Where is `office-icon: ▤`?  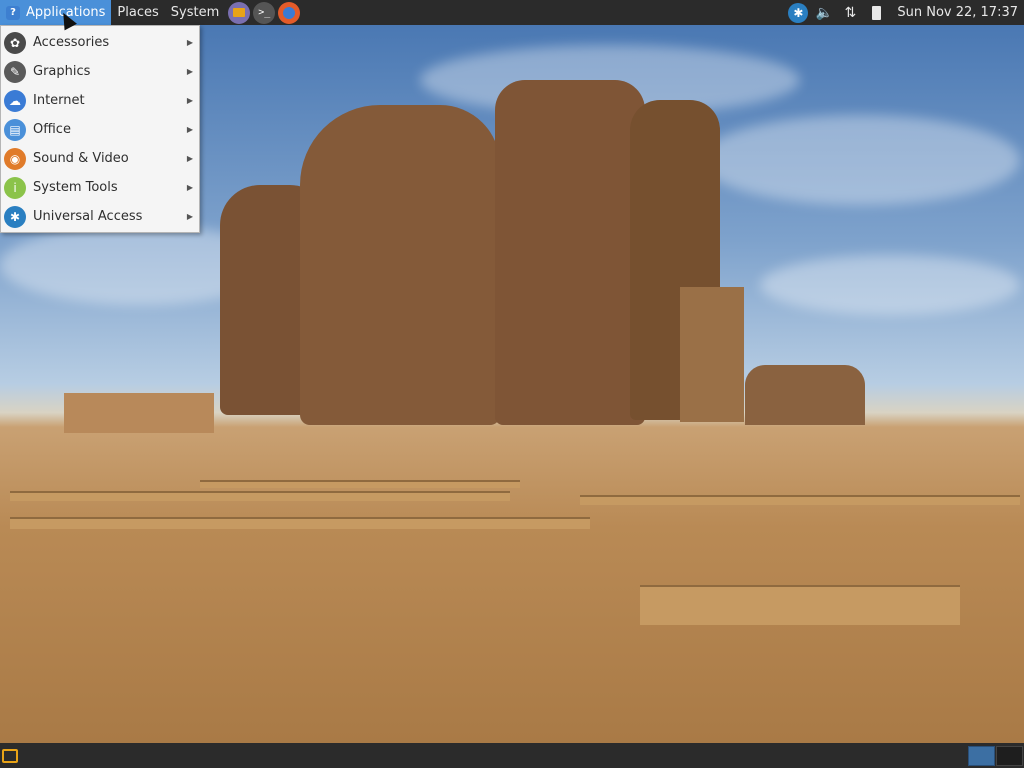 office-icon: ▤ is located at coordinates (15, 129).